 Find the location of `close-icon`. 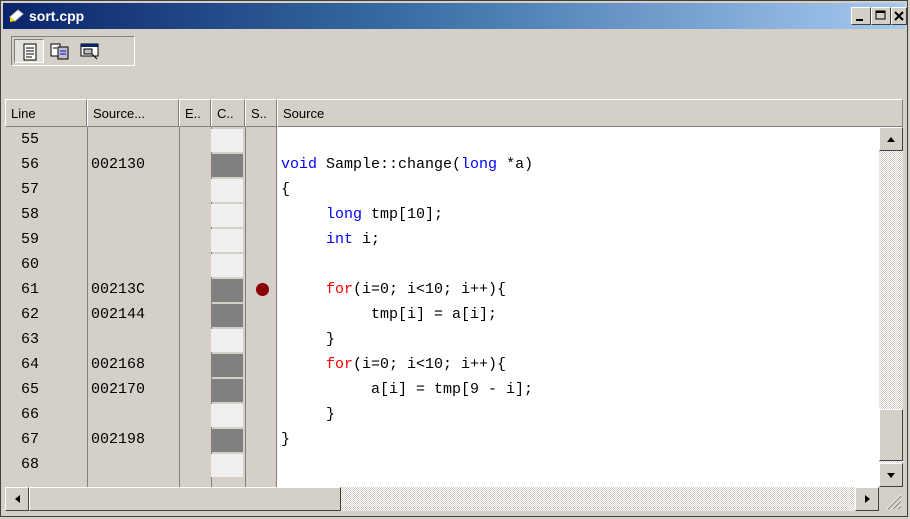

close-icon is located at coordinates (899, 16).